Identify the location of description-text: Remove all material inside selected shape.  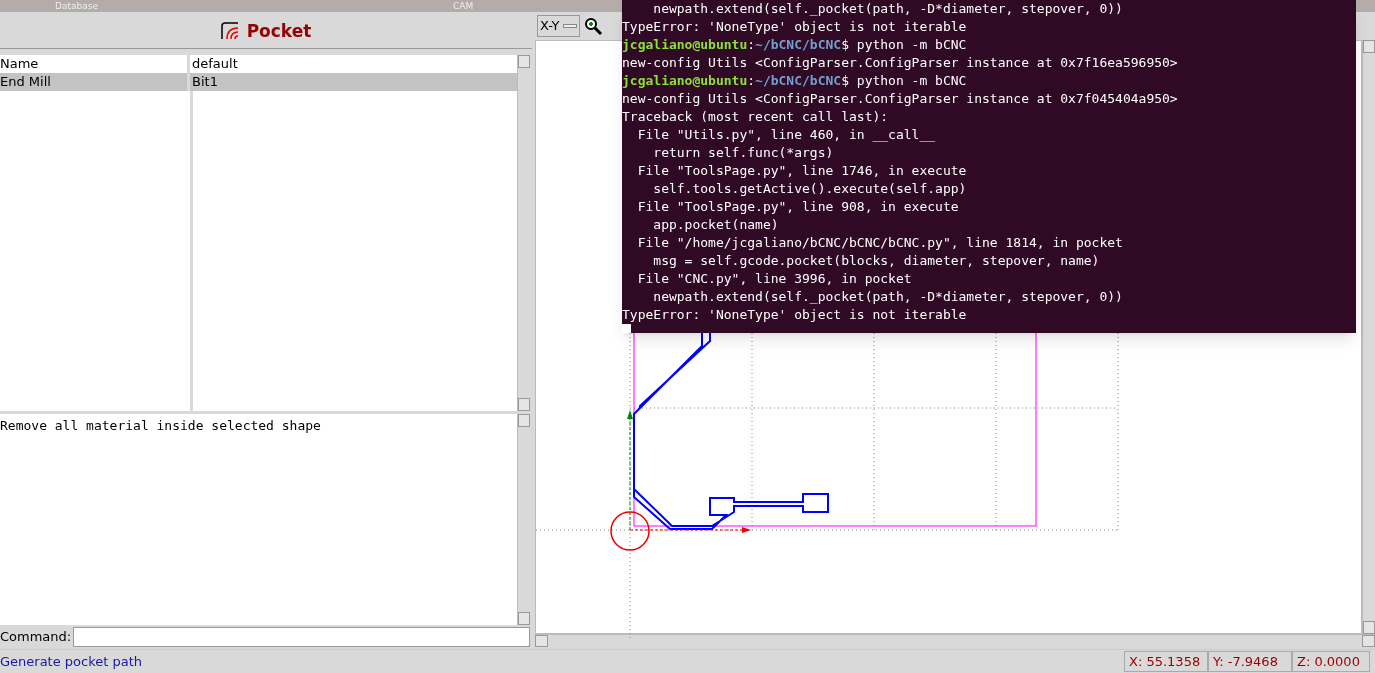
(258, 519).